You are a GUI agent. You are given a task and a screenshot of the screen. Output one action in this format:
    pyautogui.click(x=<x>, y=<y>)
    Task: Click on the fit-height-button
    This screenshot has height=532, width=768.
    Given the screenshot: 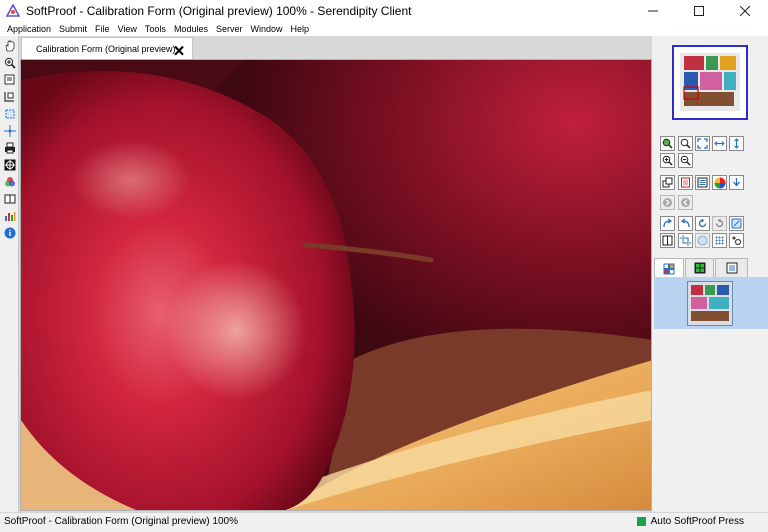 What is the action you would take?
    pyautogui.click(x=736, y=143)
    